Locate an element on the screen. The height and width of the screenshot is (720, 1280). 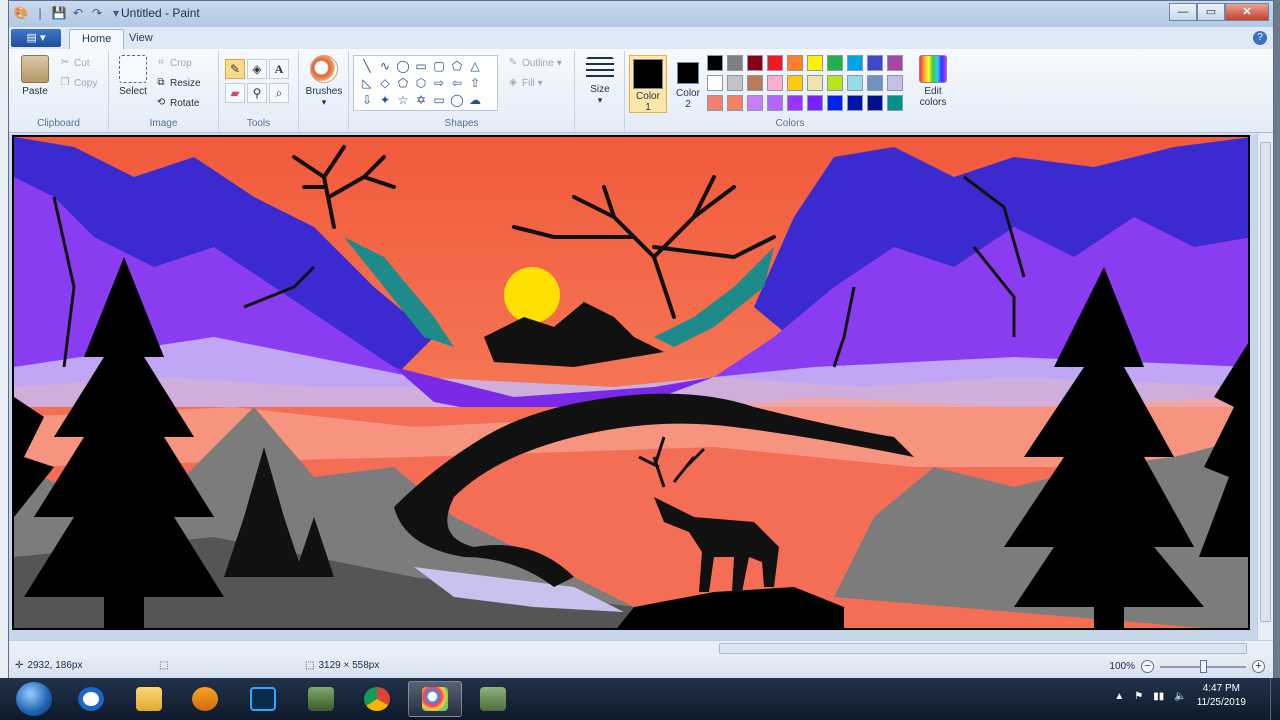
taskbar-explorer is located at coordinates (149, 699).